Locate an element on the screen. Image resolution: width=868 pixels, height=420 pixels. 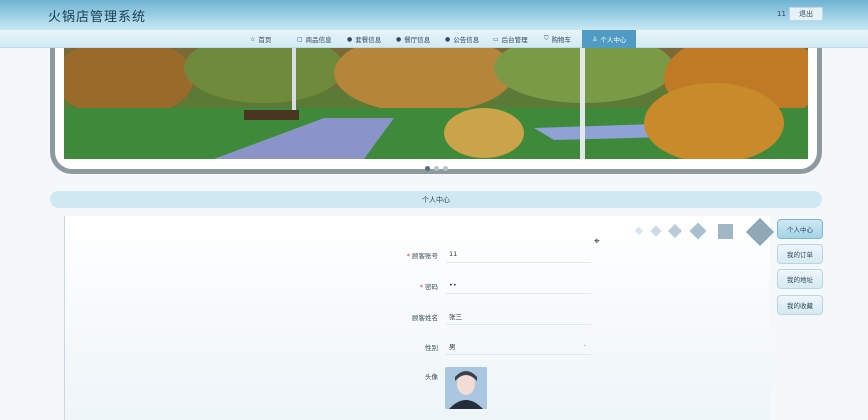
nav-item-combos: ● 套餐信息 is located at coordinates (364, 39).